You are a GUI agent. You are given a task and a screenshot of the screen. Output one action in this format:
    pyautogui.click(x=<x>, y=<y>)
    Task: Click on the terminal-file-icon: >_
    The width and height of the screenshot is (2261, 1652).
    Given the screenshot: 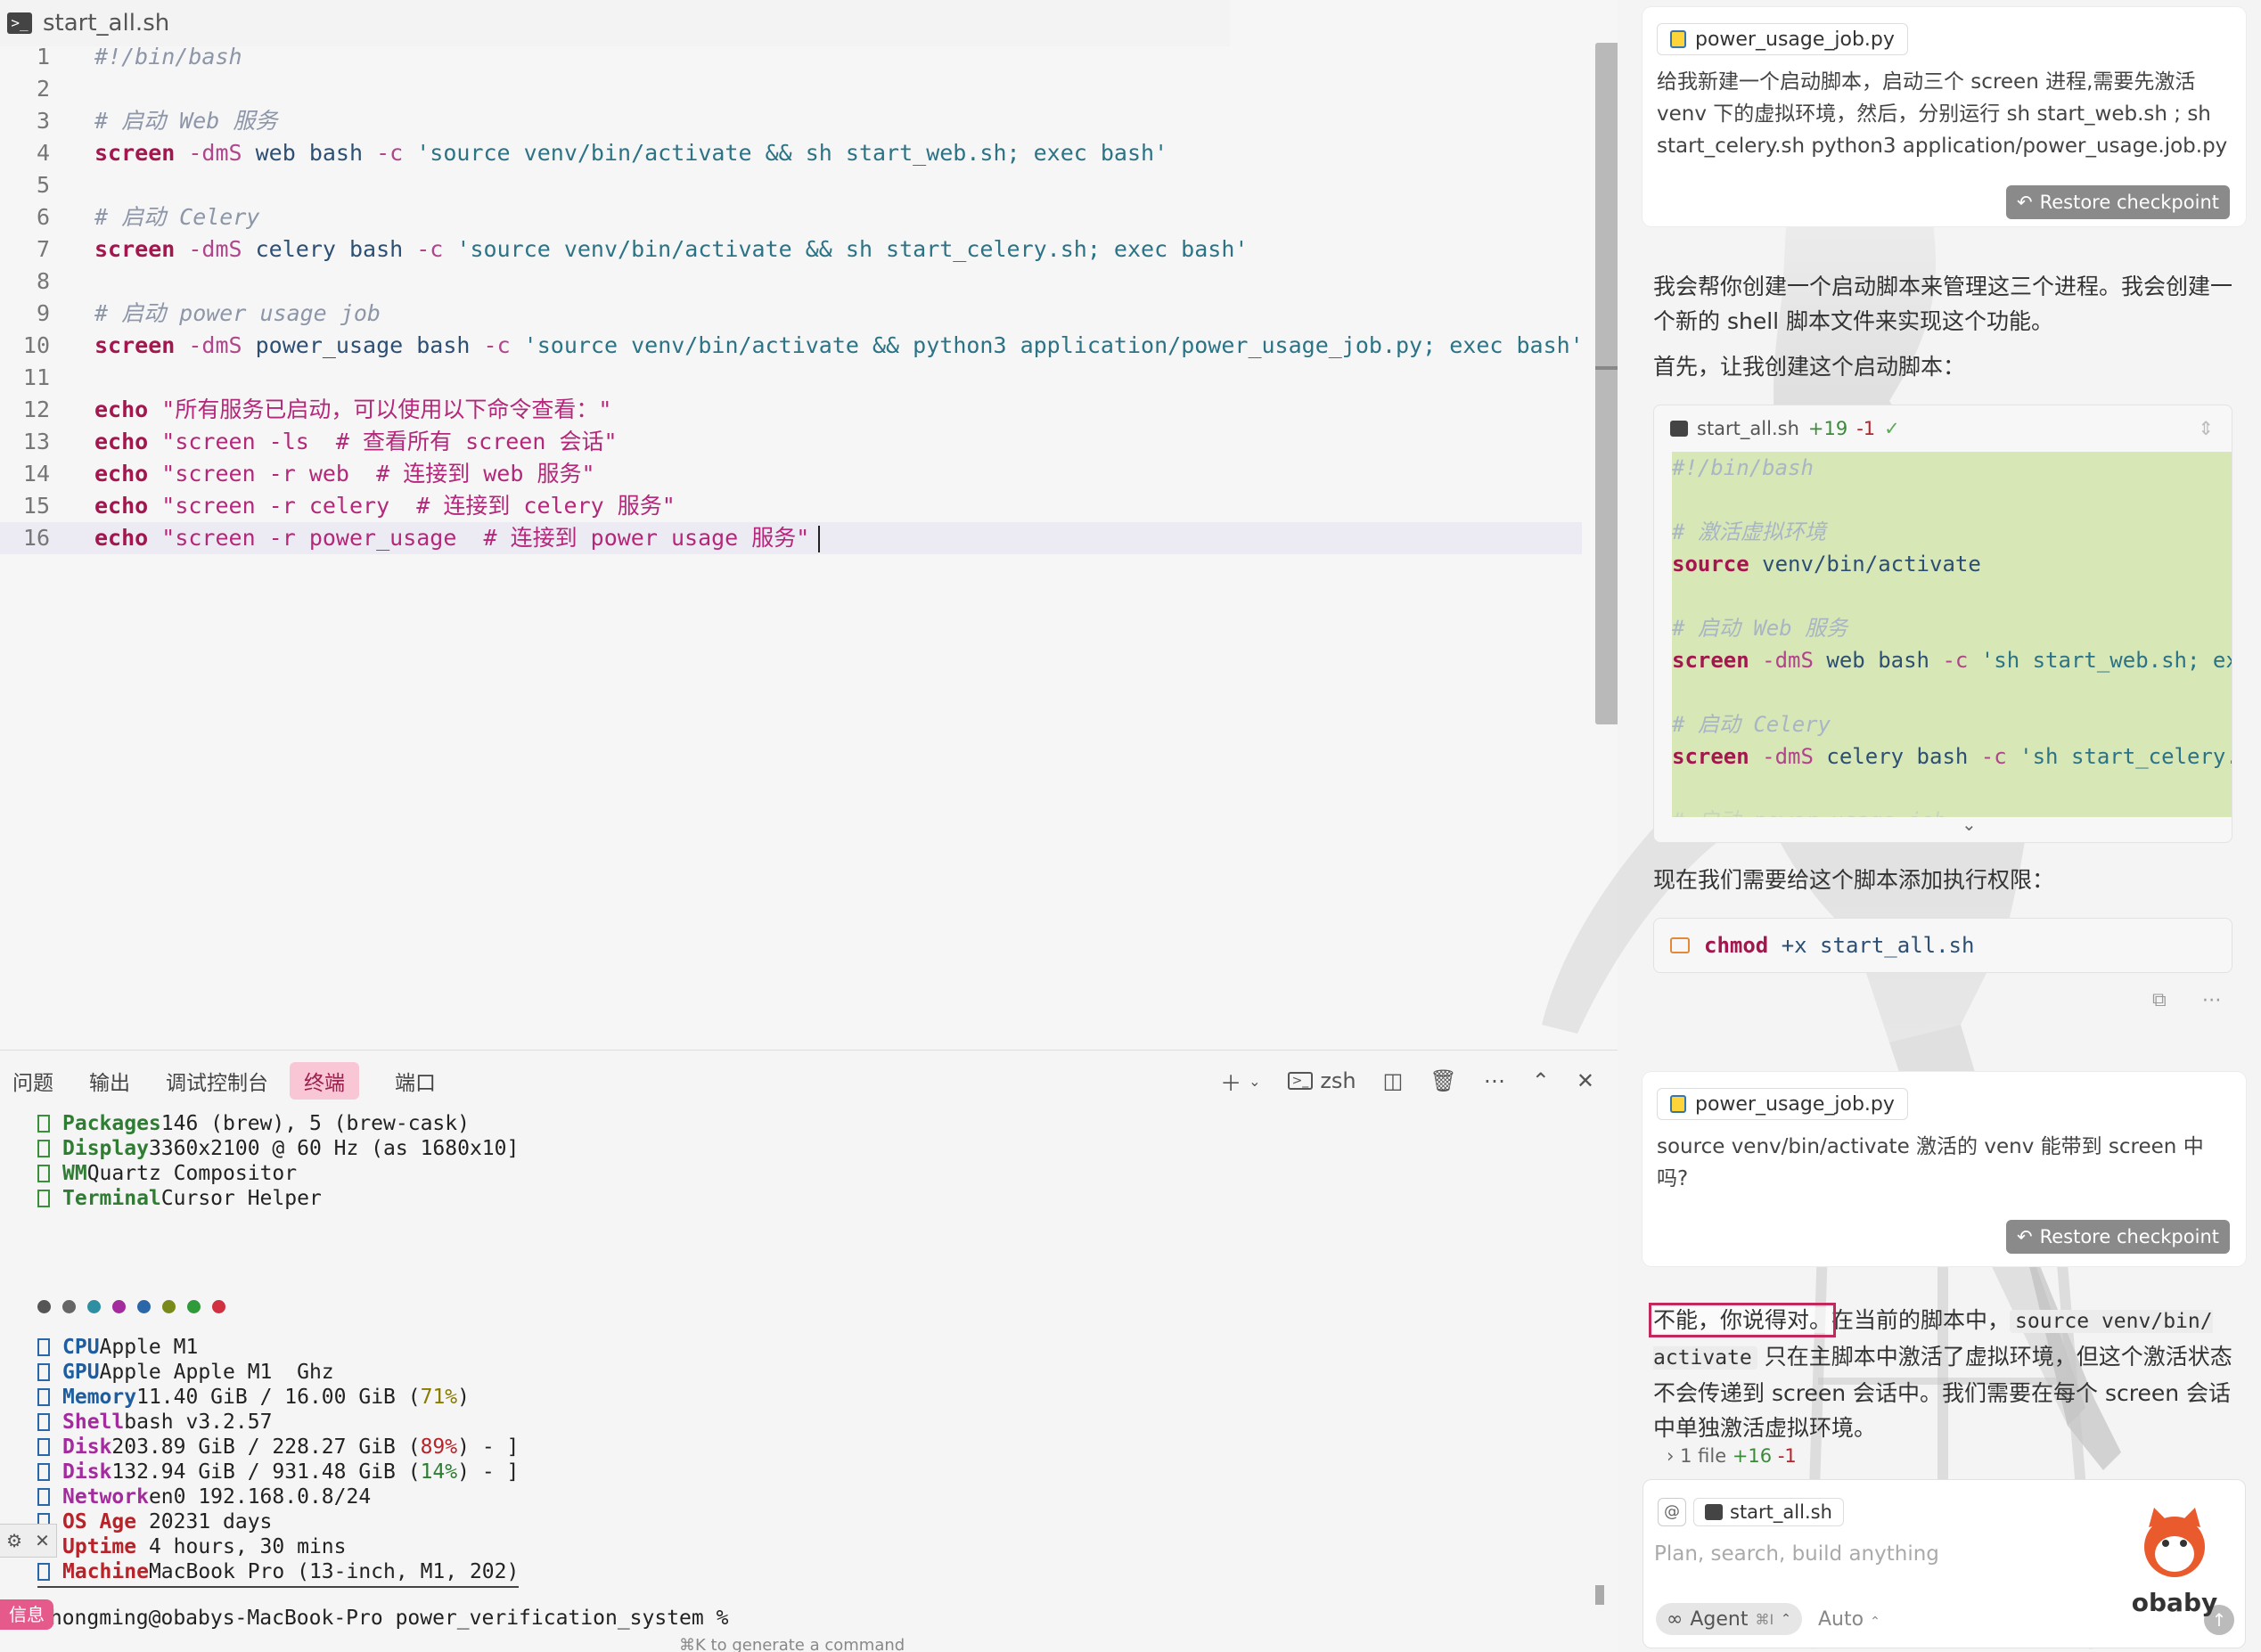 What is the action you would take?
    pyautogui.click(x=19, y=23)
    